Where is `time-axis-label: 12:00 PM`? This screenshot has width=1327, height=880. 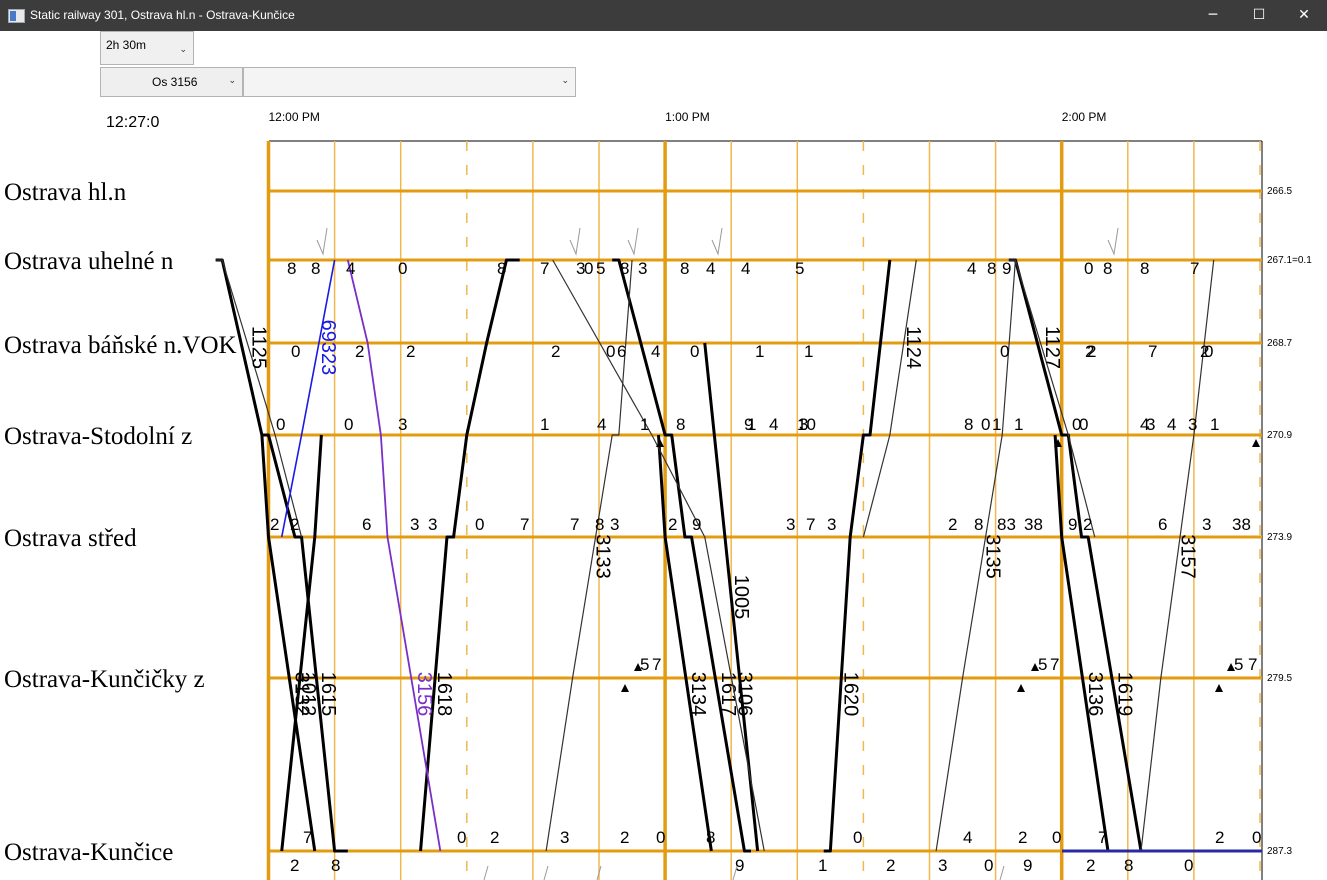
time-axis-label: 12:00 PM is located at coordinates (294, 117).